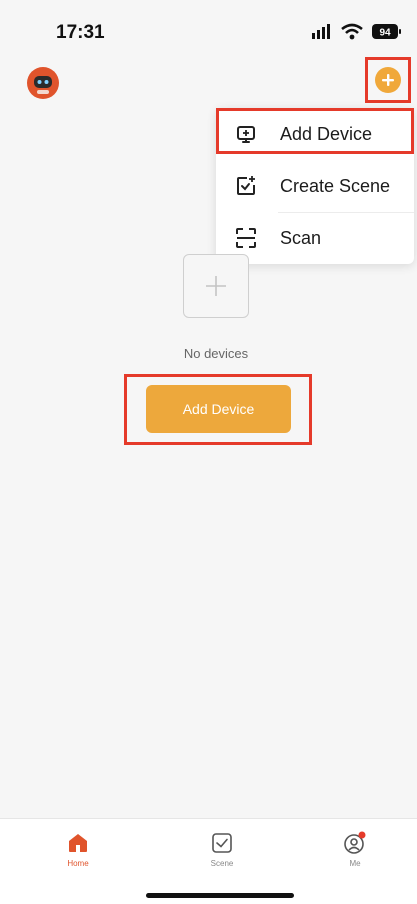 The width and height of the screenshot is (417, 904). What do you see at coordinates (355, 843) in the screenshot?
I see `user-icon` at bounding box center [355, 843].